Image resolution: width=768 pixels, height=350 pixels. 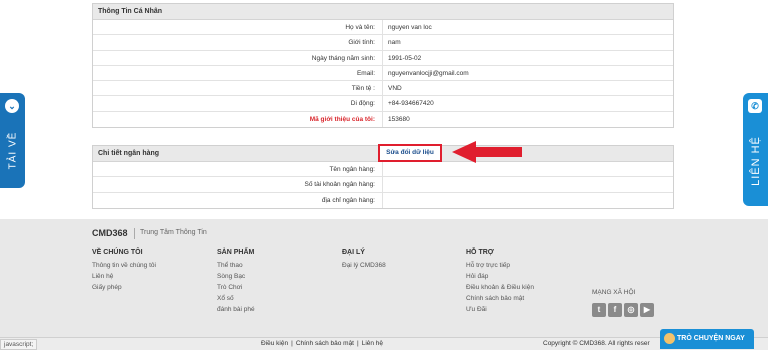 I want to click on bank-row-address: địa chỉ ngân hàng:, so click(x=383, y=200).